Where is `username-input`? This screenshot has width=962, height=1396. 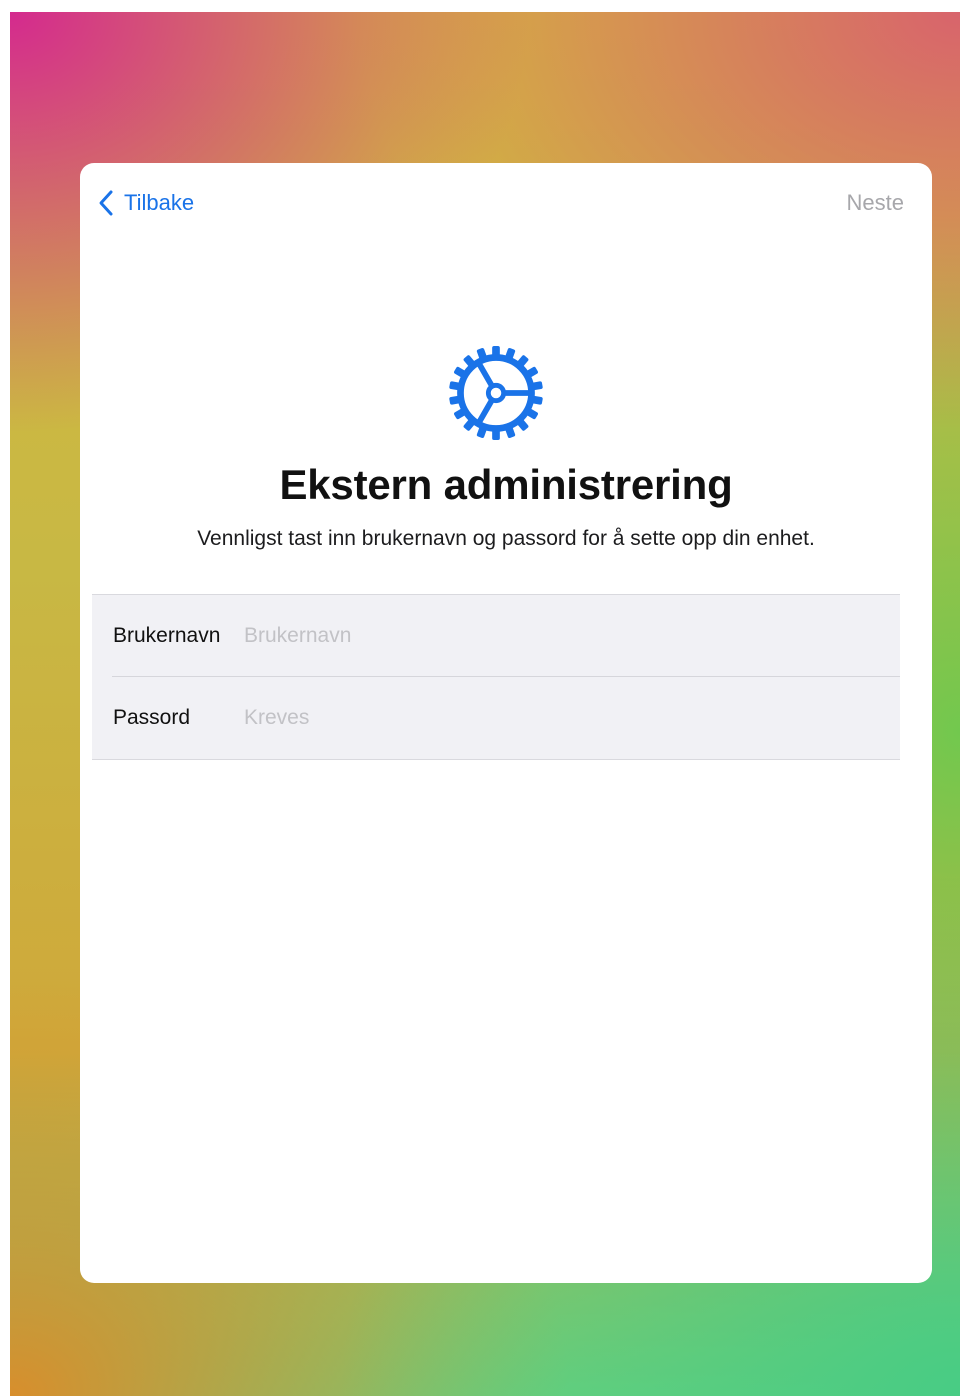
username-input is located at coordinates (544, 636).